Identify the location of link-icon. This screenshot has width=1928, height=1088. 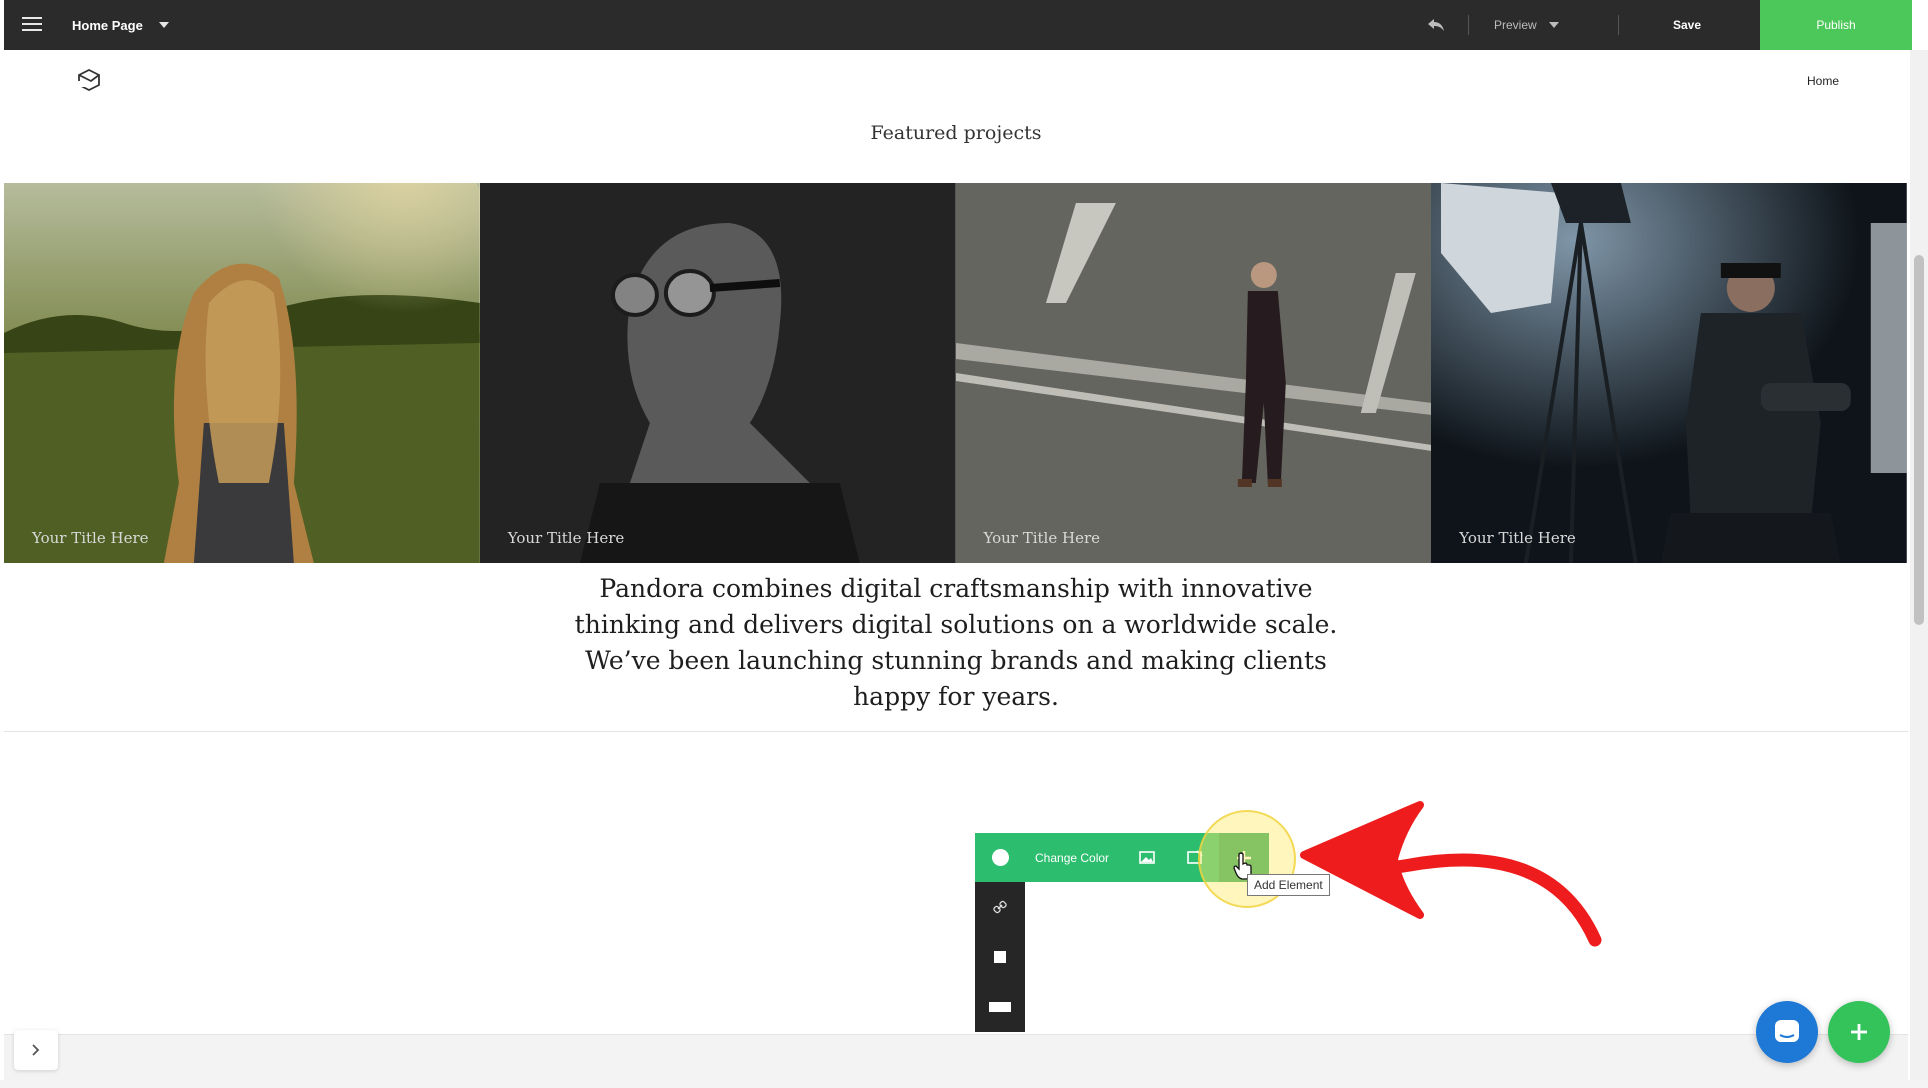
(1000, 907).